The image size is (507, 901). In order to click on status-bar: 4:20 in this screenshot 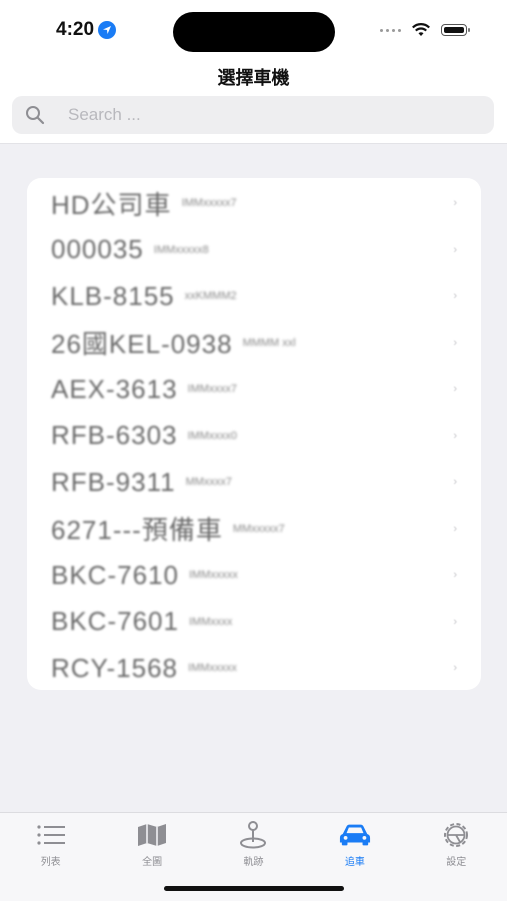, I will do `click(253, 30)`.